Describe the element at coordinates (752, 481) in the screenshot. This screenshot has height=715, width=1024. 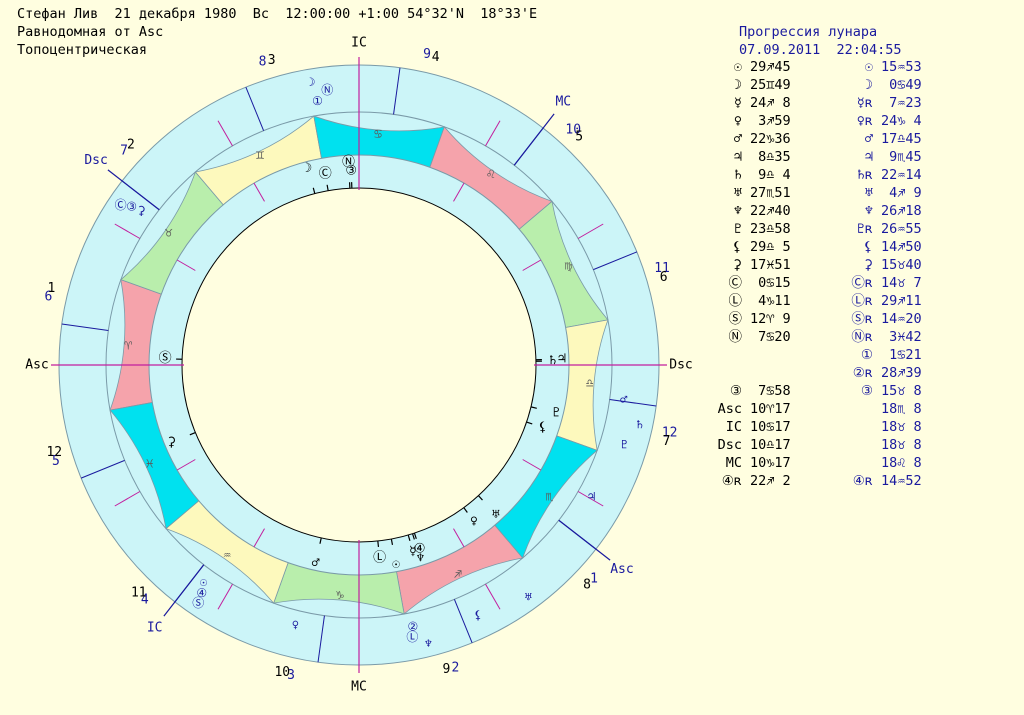
I see `natal-position-row: ④ʀ 22♐ 2` at that location.